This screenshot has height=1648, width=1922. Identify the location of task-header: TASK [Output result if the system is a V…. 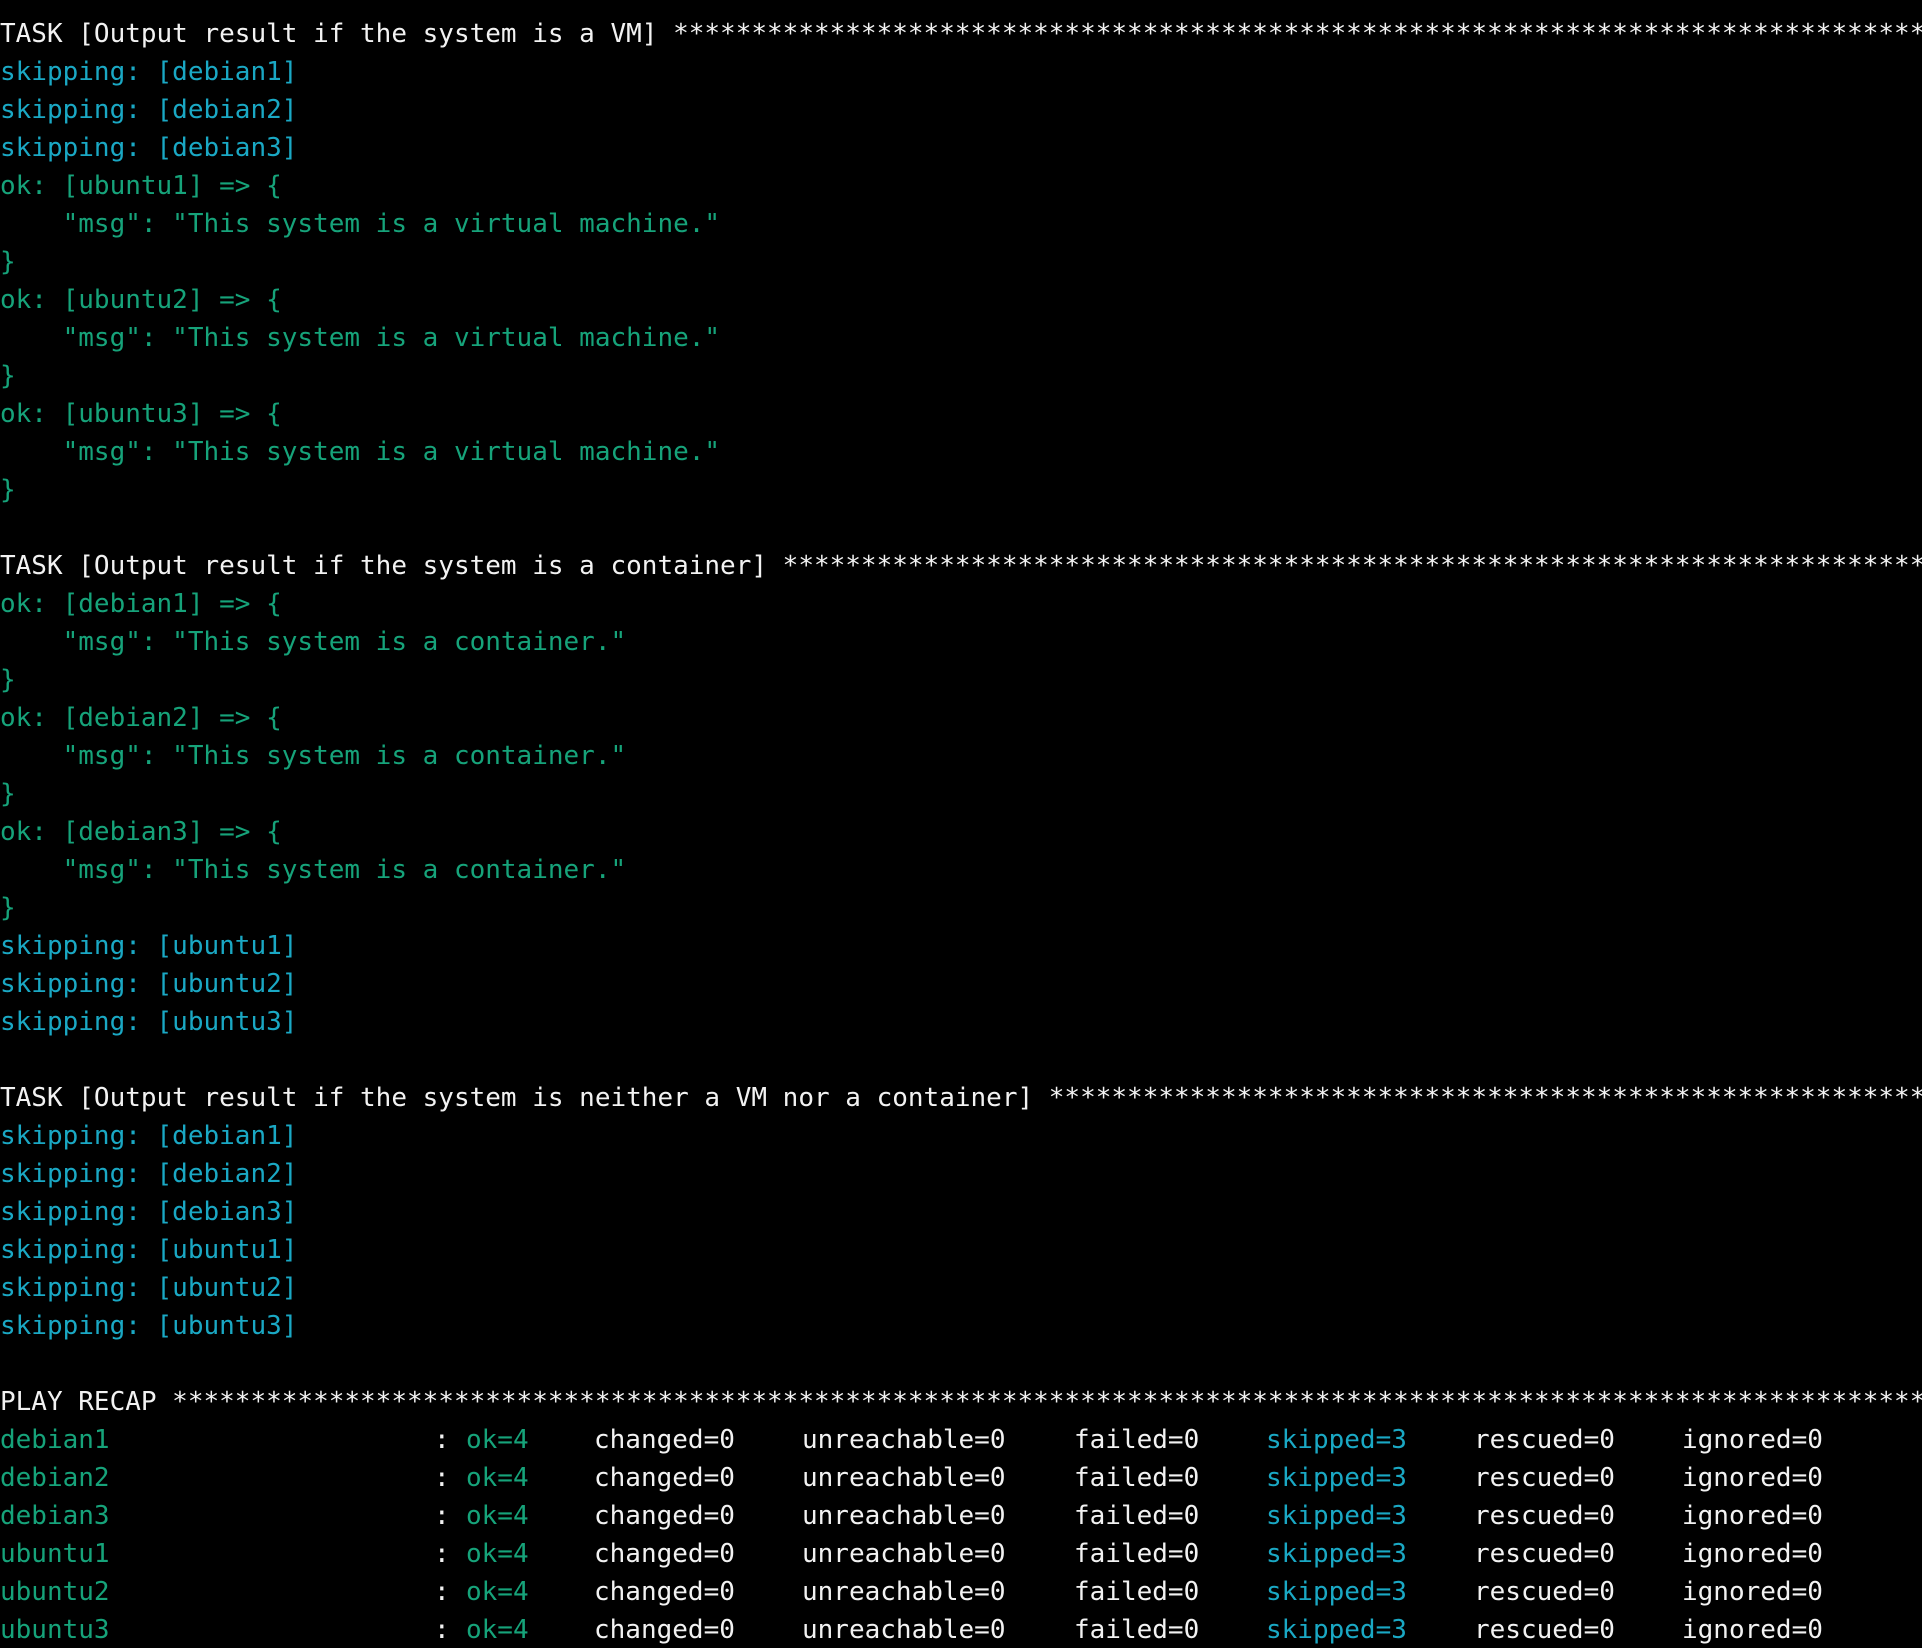
(961, 34).